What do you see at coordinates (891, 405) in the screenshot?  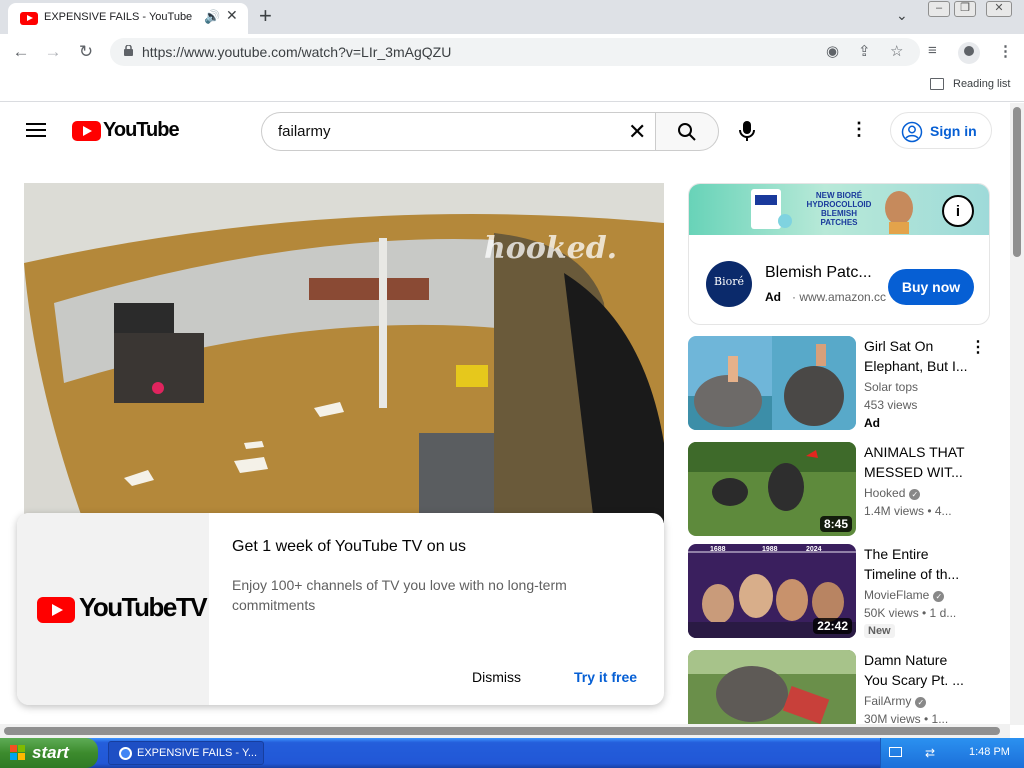 I see `recommendation-meta: 453 views` at bounding box center [891, 405].